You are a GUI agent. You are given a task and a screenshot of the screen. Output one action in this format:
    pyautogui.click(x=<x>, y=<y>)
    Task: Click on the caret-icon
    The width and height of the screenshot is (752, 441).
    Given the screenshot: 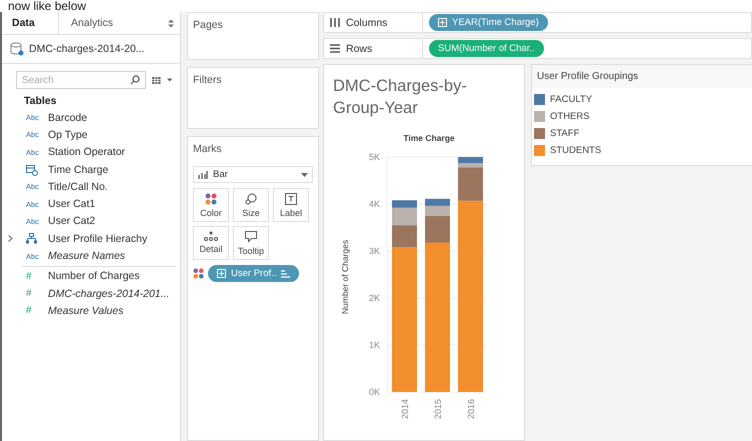 What is the action you would take?
    pyautogui.click(x=304, y=174)
    